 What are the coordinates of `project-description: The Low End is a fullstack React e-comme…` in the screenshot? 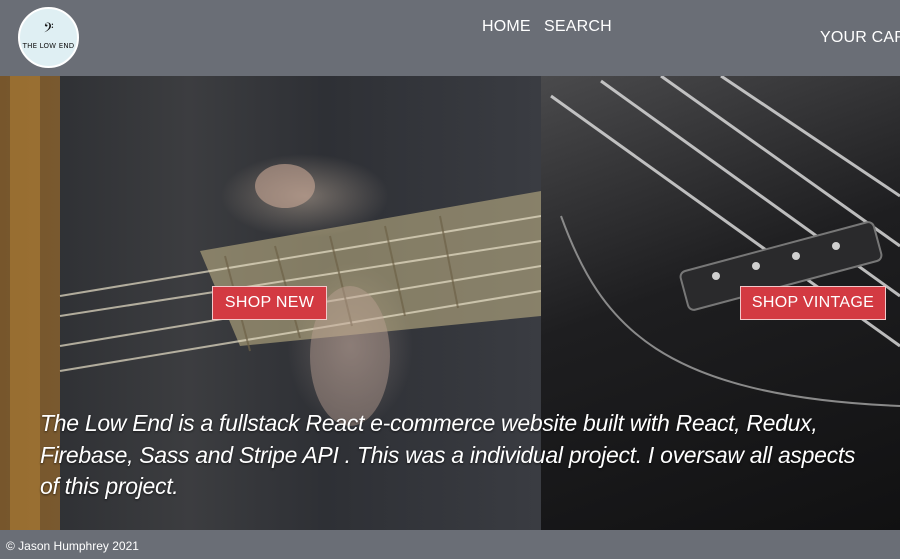 It's located at (448, 454).